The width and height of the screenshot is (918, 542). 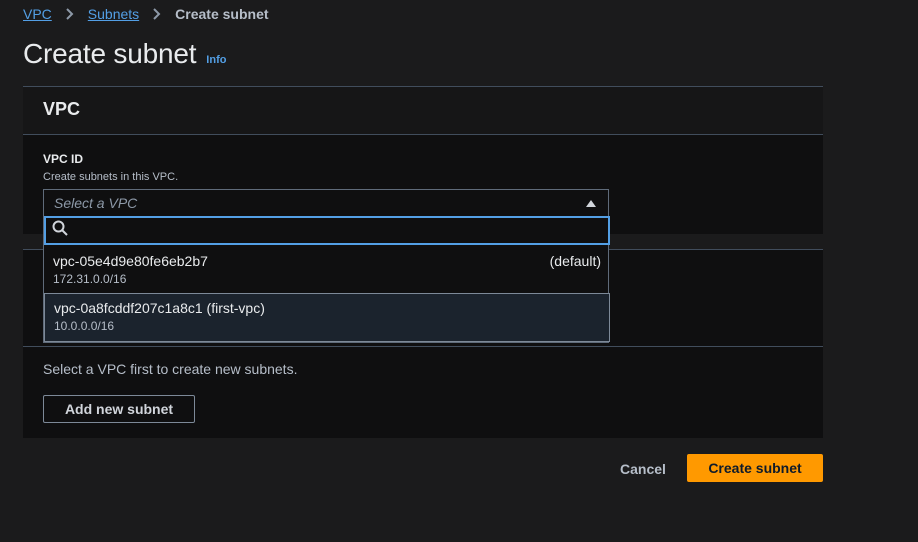 What do you see at coordinates (326, 203) in the screenshot?
I see `vpc-select: Select a VPC` at bounding box center [326, 203].